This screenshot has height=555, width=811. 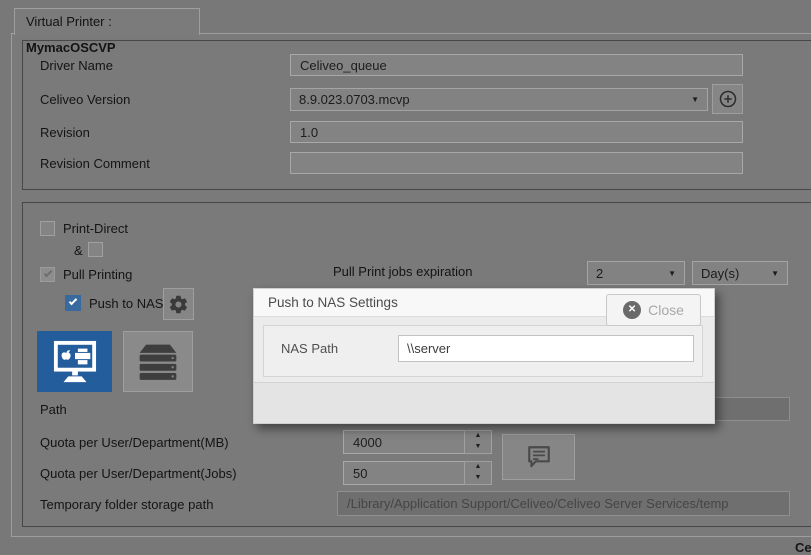 I want to click on revision-label: Revision, so click(x=65, y=132).